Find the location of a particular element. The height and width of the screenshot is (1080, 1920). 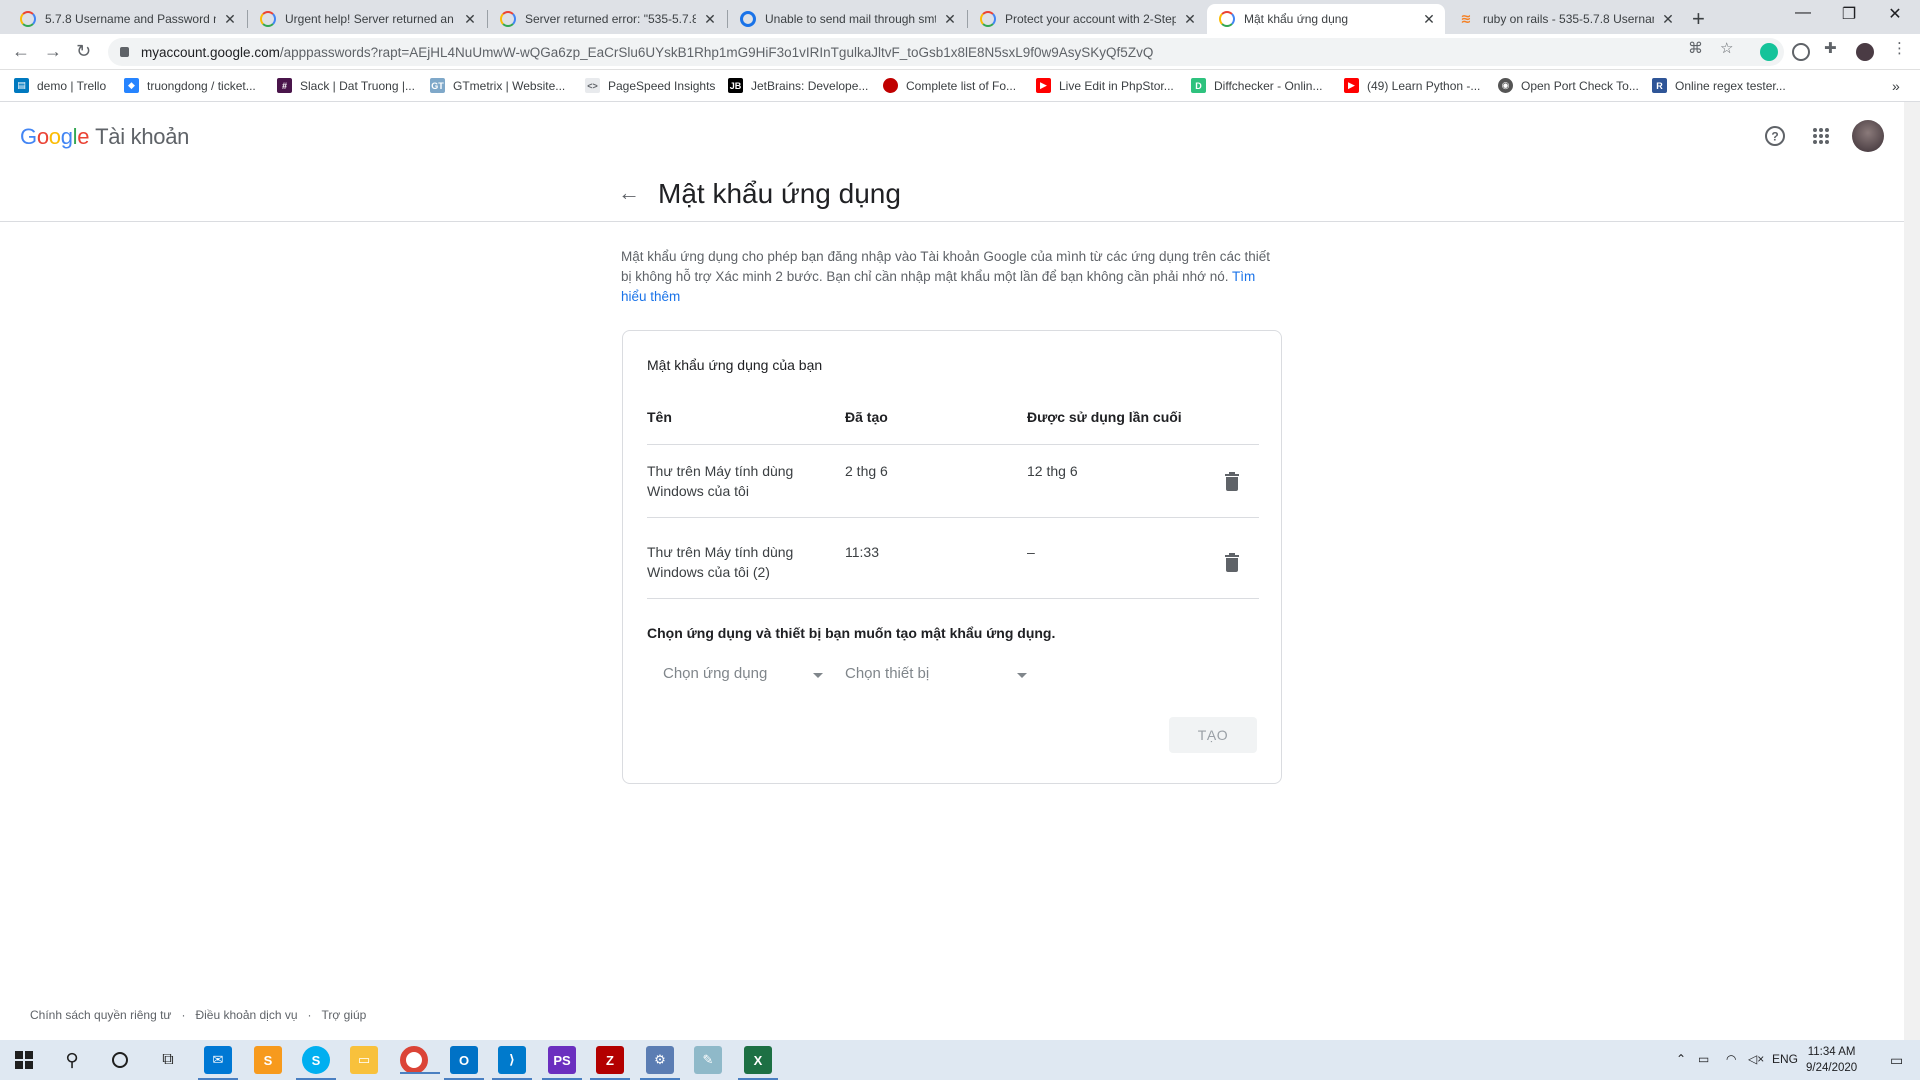

row-created: 2 thg 6 is located at coordinates (866, 471).